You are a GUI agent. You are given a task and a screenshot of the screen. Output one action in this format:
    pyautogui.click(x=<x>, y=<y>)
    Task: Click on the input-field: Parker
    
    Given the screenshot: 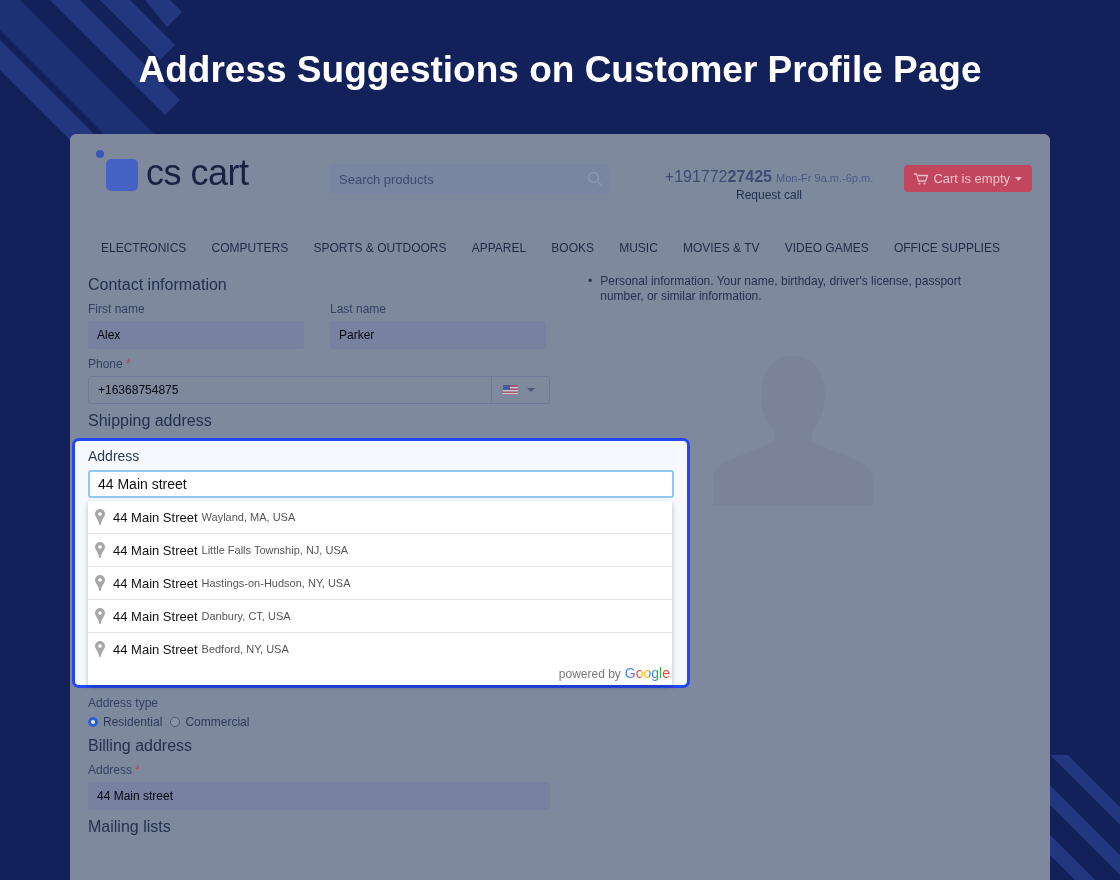 What is the action you would take?
    pyautogui.click(x=438, y=335)
    